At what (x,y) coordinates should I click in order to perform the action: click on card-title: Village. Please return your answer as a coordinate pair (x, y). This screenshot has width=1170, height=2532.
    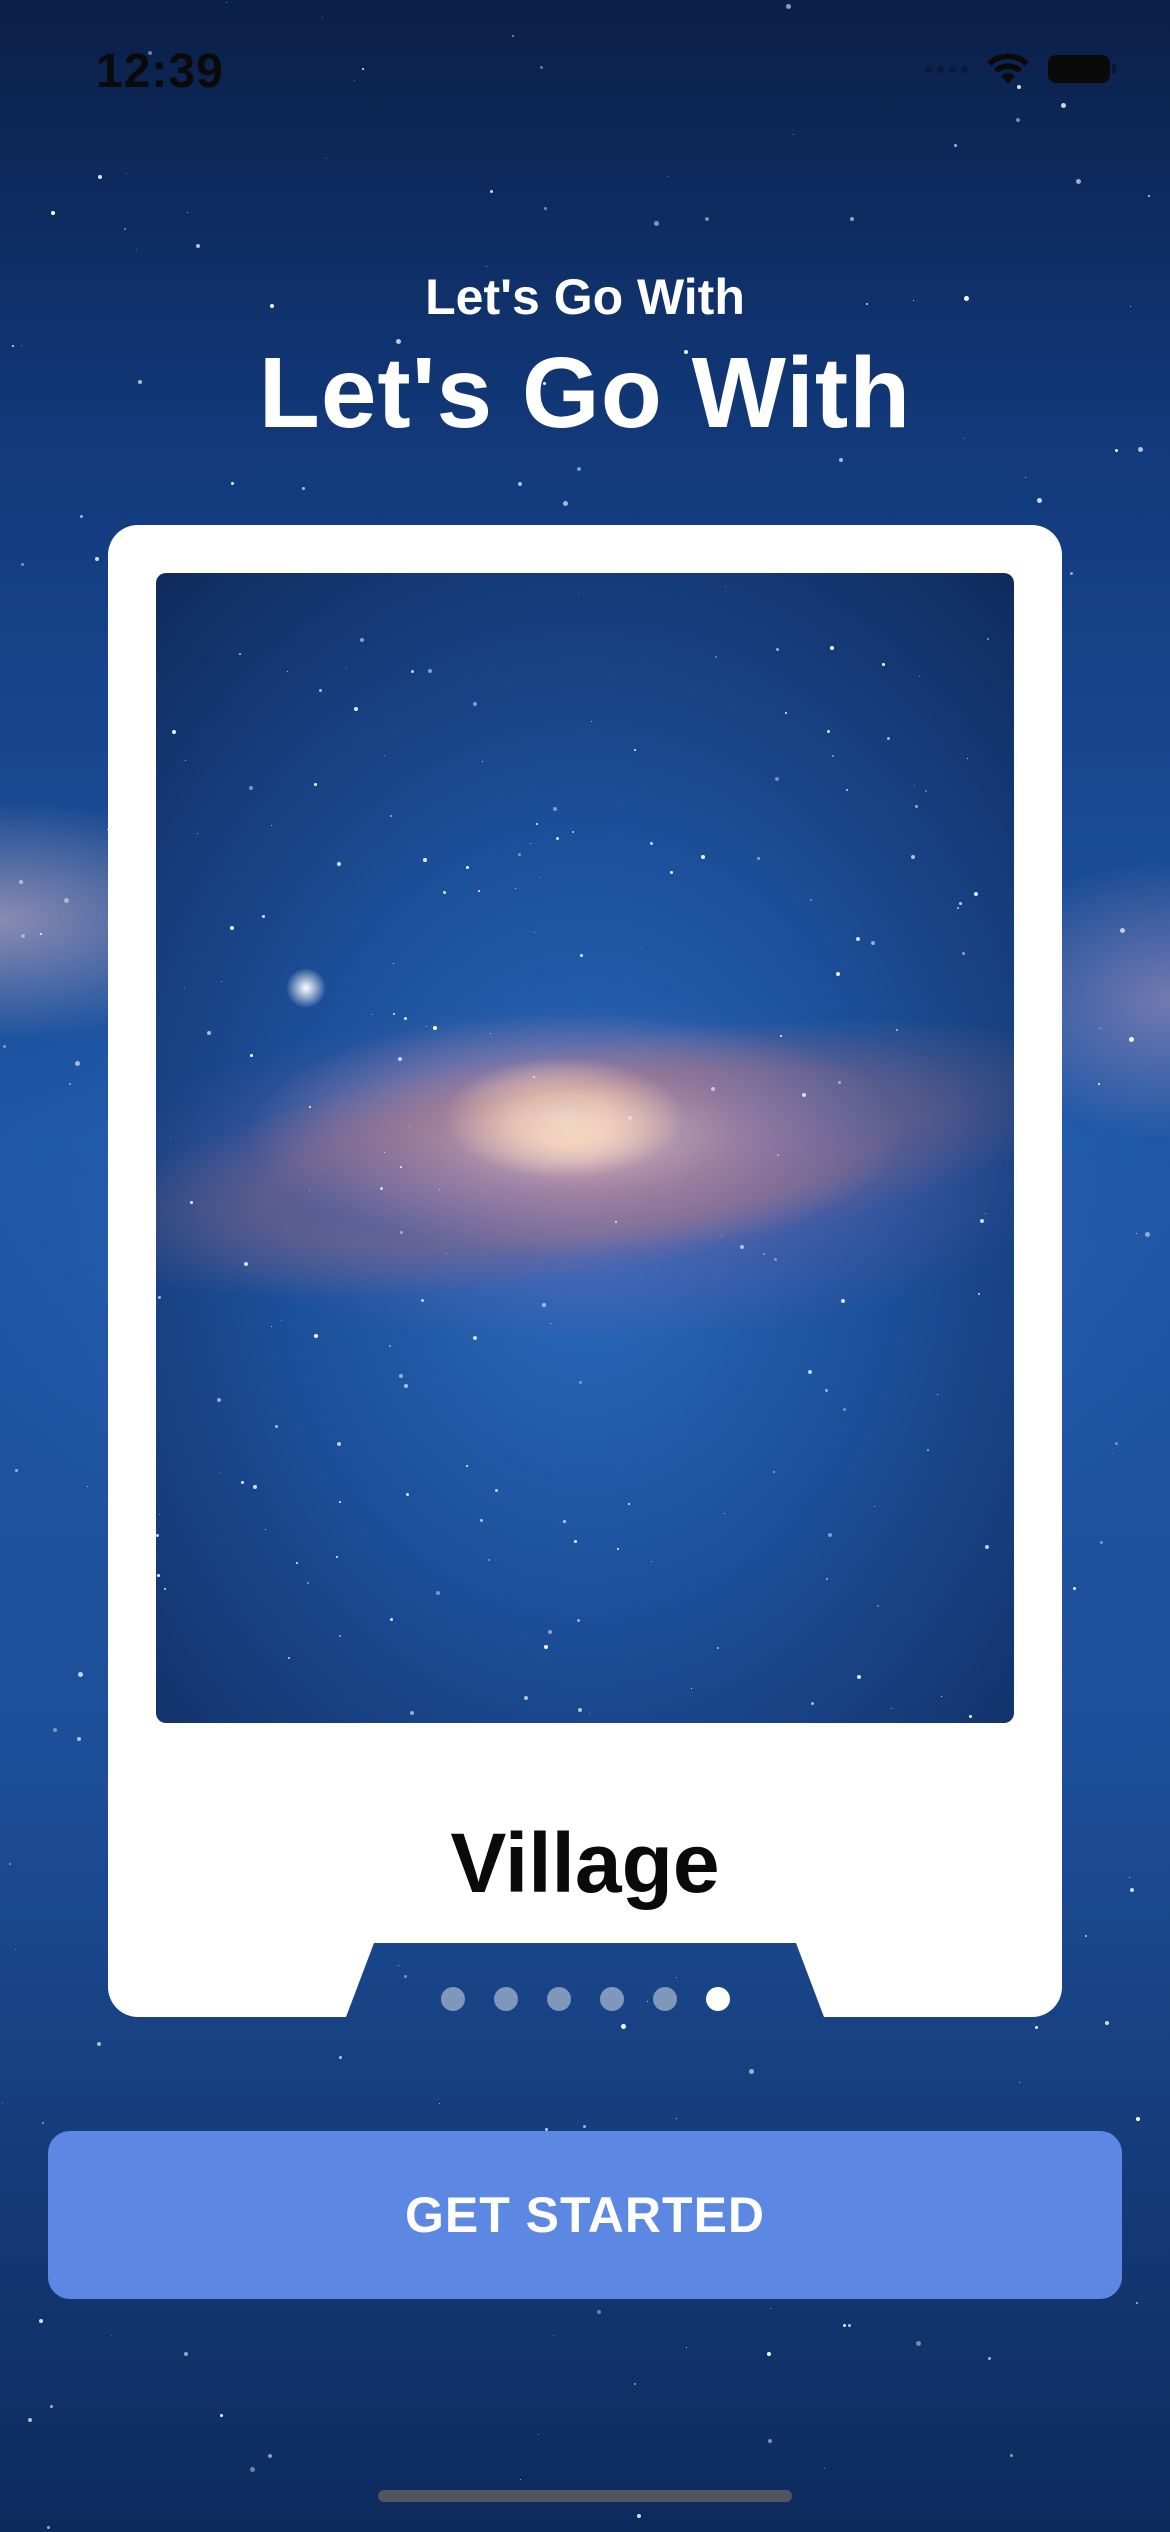
    Looking at the image, I should click on (585, 1863).